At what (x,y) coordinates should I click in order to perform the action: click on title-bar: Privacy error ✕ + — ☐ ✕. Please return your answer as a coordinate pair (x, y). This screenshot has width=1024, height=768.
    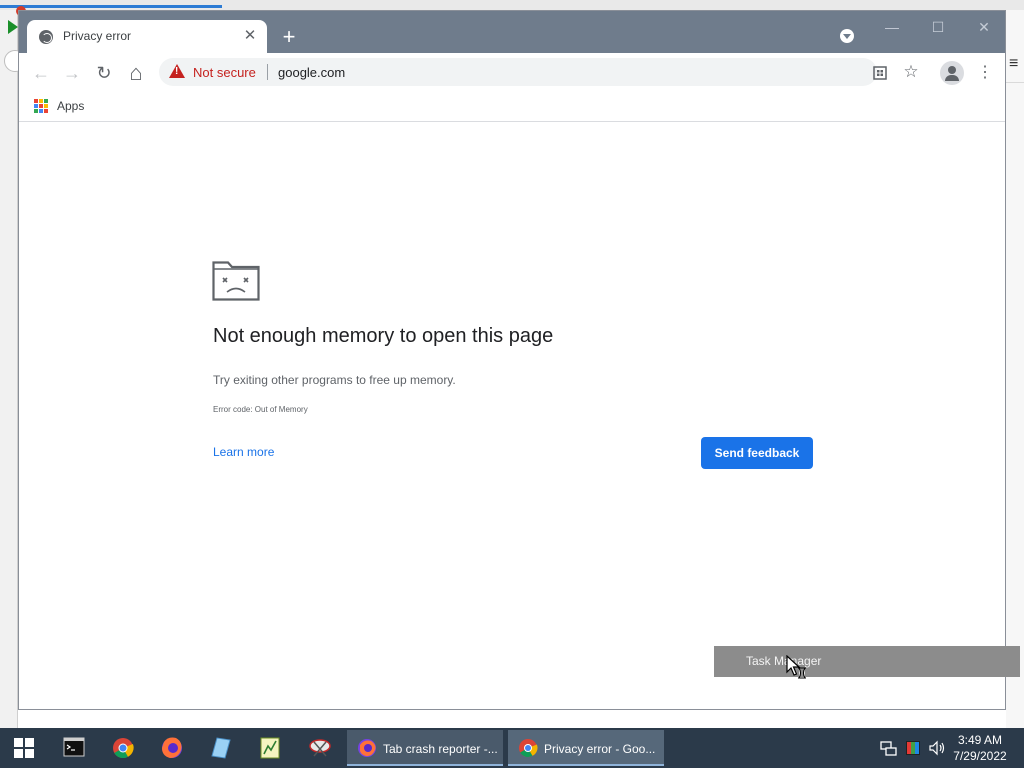
    Looking at the image, I should click on (512, 32).